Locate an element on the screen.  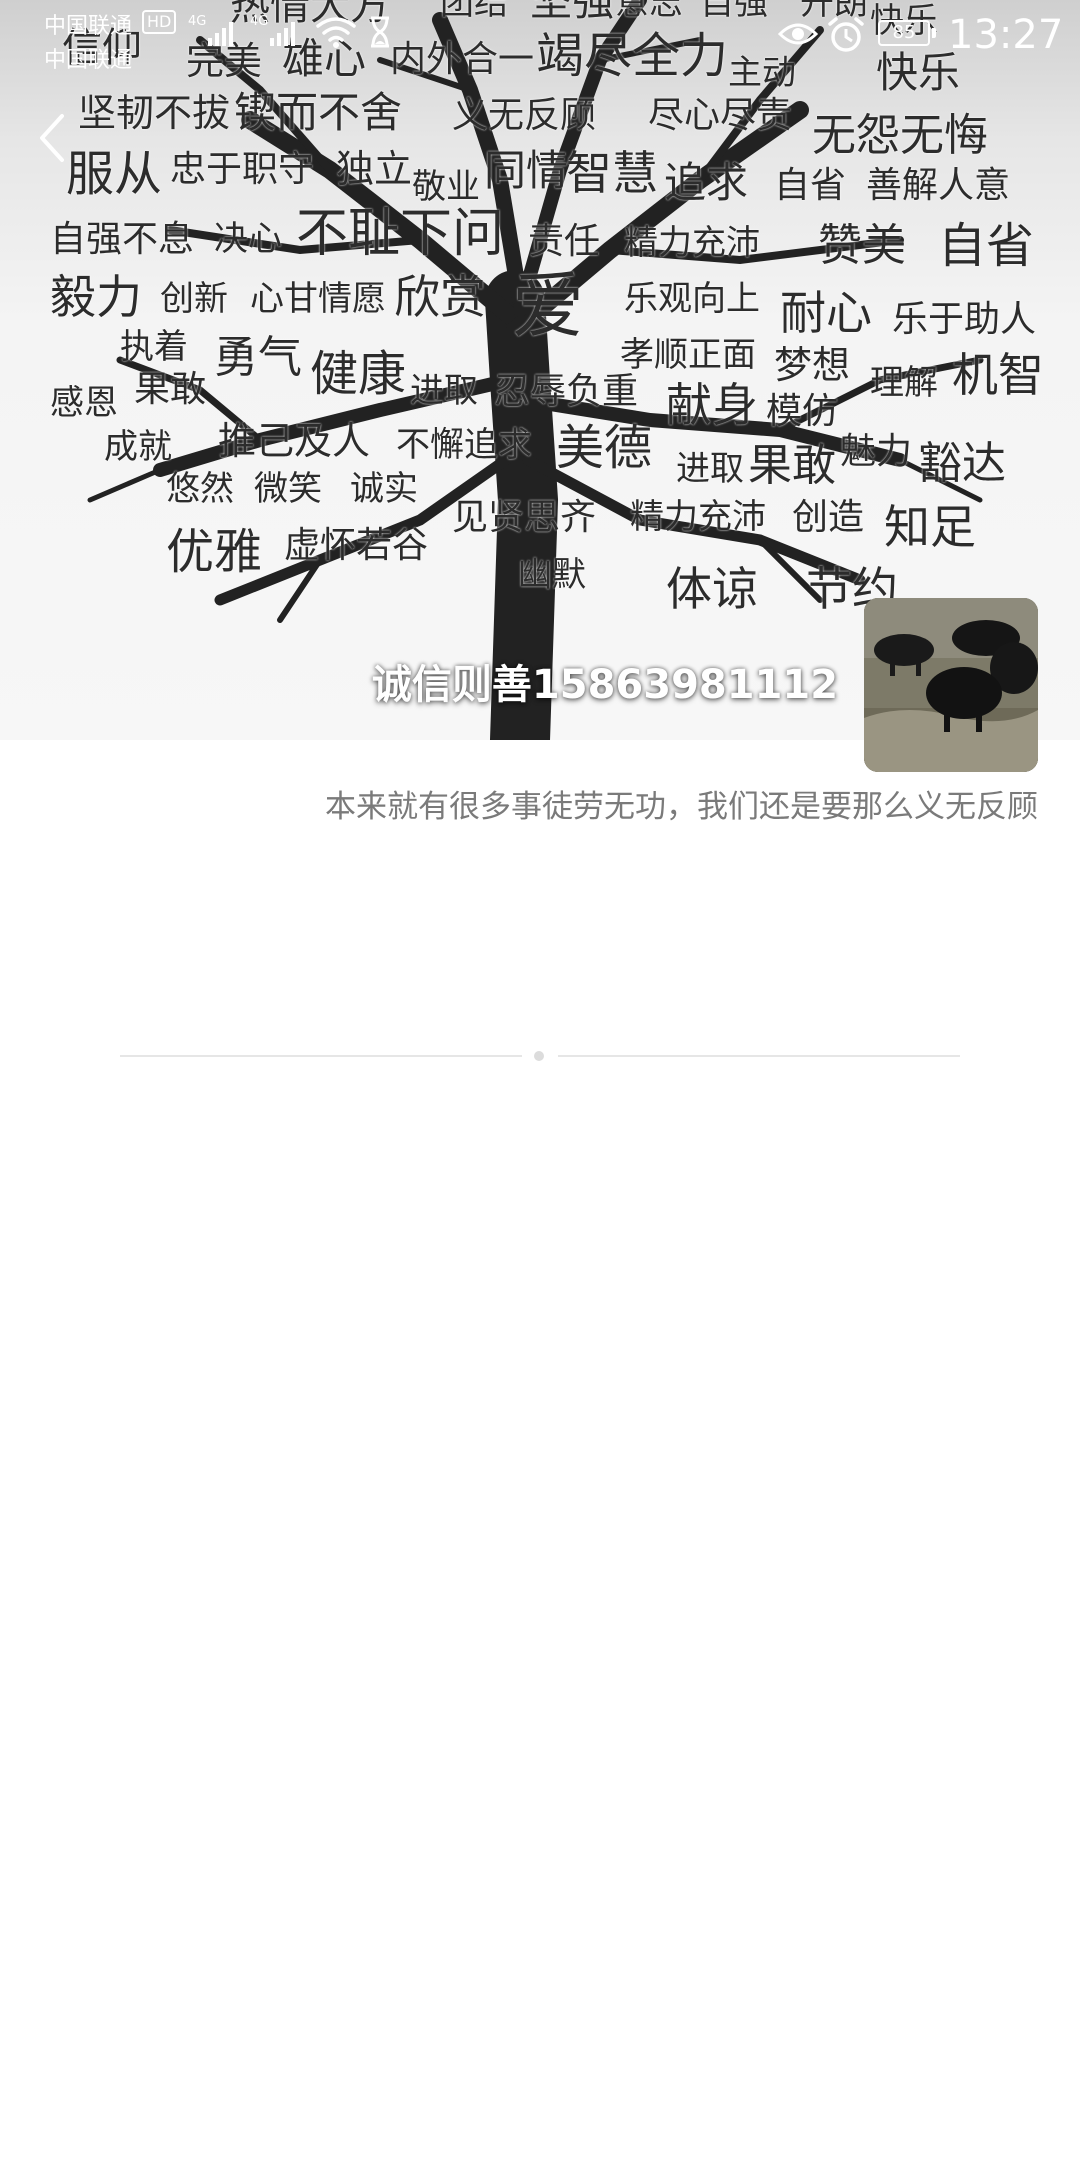
section-divider is located at coordinates (540, 1056).